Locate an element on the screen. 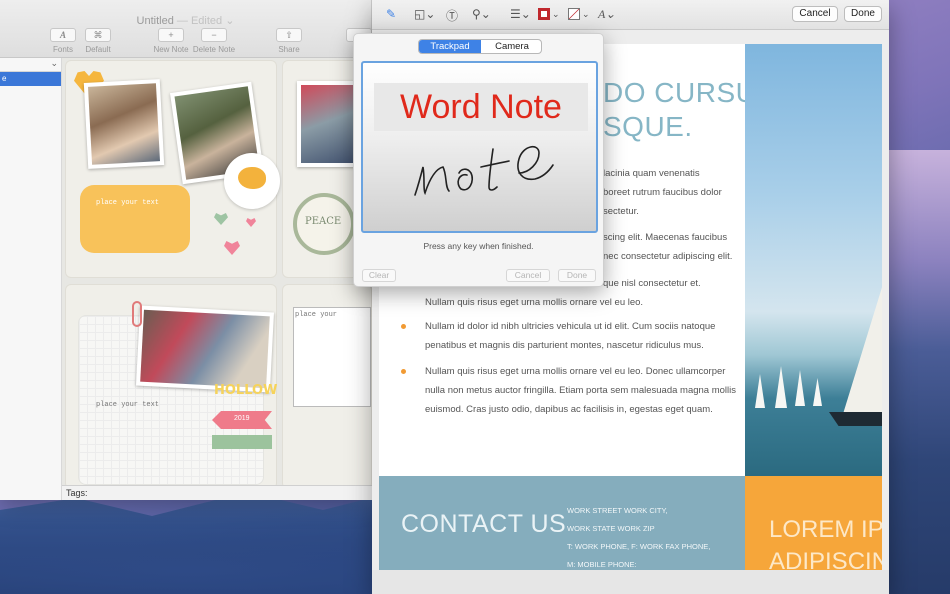  chevron-down-icon: ⌄ is located at coordinates (54, 63).